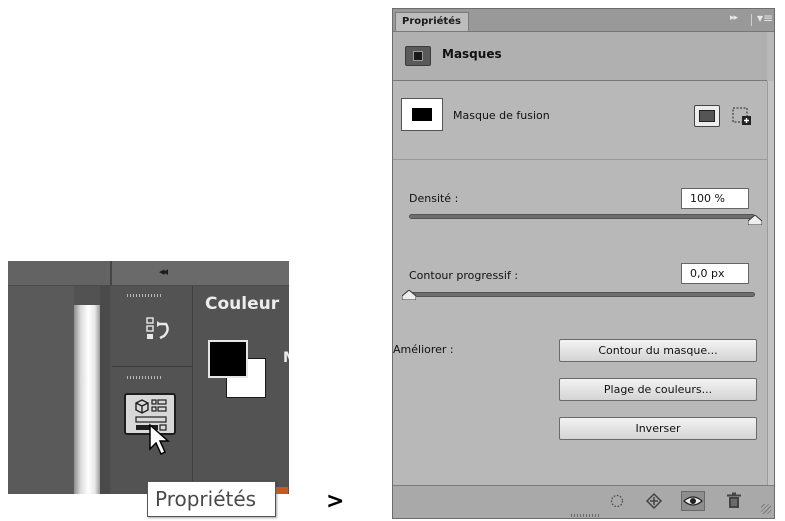  What do you see at coordinates (582, 294) in the screenshot?
I see `feather-slider-track` at bounding box center [582, 294].